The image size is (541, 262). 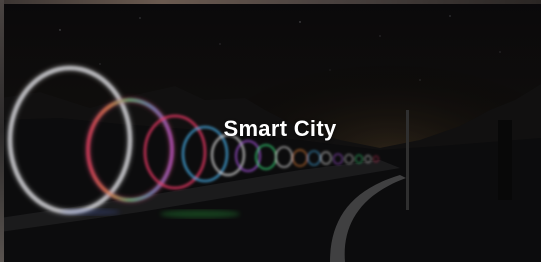 What do you see at coordinates (270, 2) in the screenshot?
I see `top-edge-strip` at bounding box center [270, 2].